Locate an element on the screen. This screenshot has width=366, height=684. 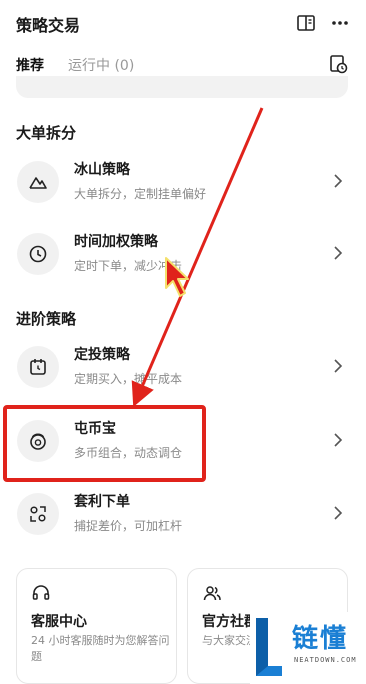
headset-icon is located at coordinates (41, 592).